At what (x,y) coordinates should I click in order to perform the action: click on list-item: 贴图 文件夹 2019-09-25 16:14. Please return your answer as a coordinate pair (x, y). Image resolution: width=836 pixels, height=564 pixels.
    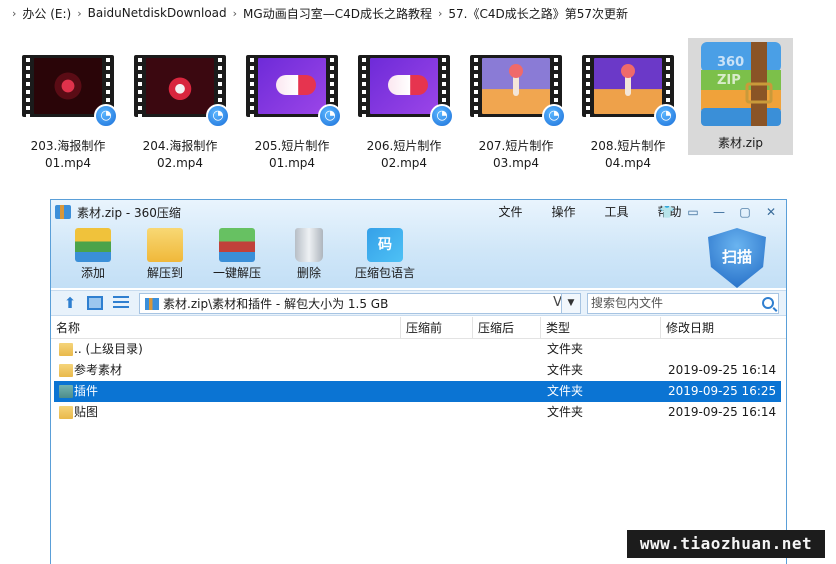
    Looking at the image, I should click on (418, 412).